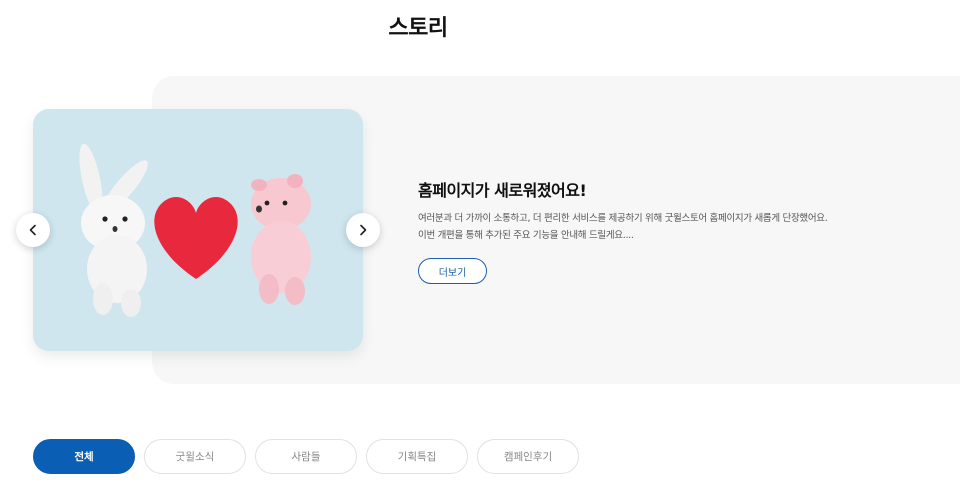  Describe the element at coordinates (502, 190) in the screenshot. I see `hero-headline: 홈페이지가 새로워졌어요!` at that location.